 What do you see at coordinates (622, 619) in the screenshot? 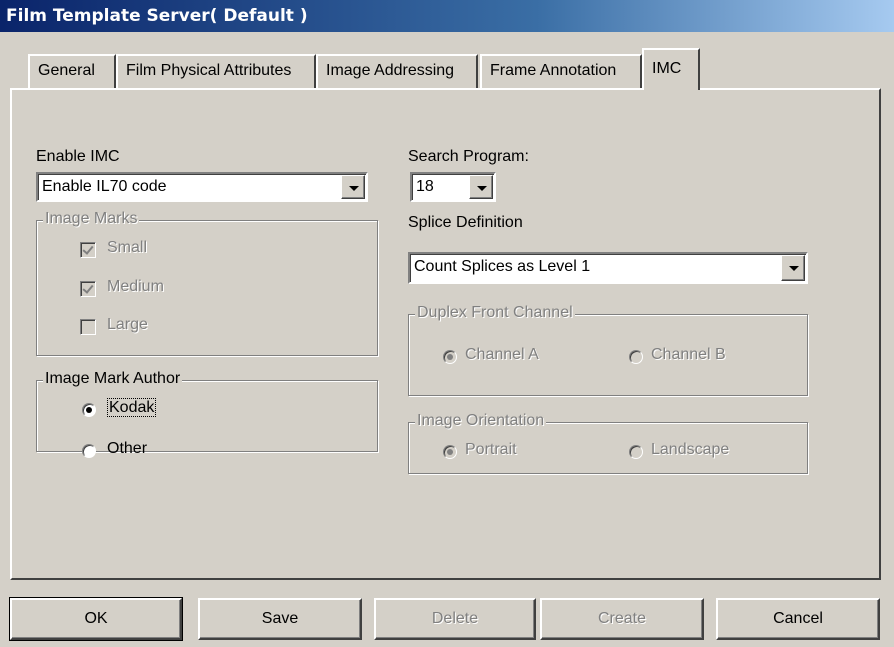
I see `create-button: Create` at bounding box center [622, 619].